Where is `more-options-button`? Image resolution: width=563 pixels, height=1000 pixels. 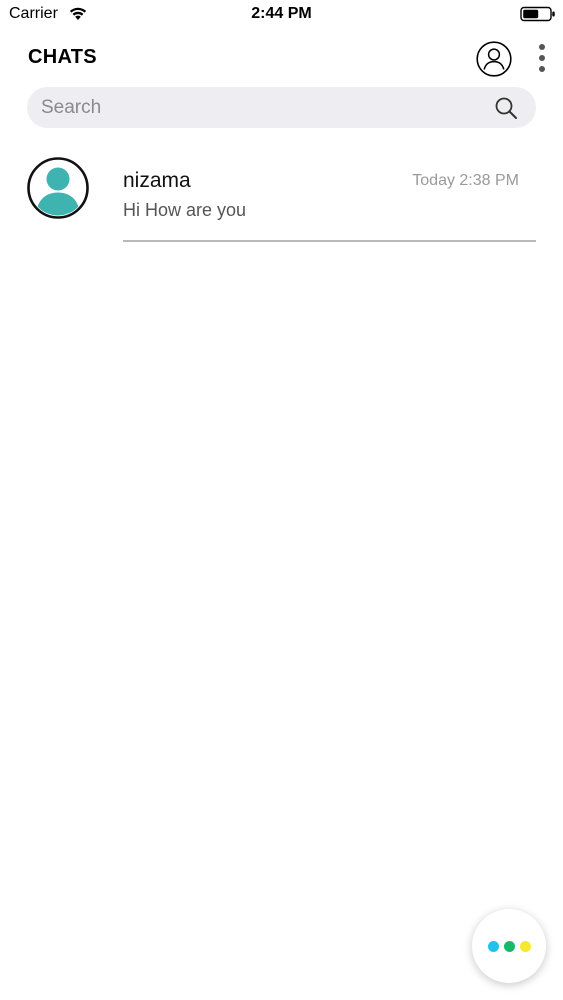
more-options-button is located at coordinates (542, 59).